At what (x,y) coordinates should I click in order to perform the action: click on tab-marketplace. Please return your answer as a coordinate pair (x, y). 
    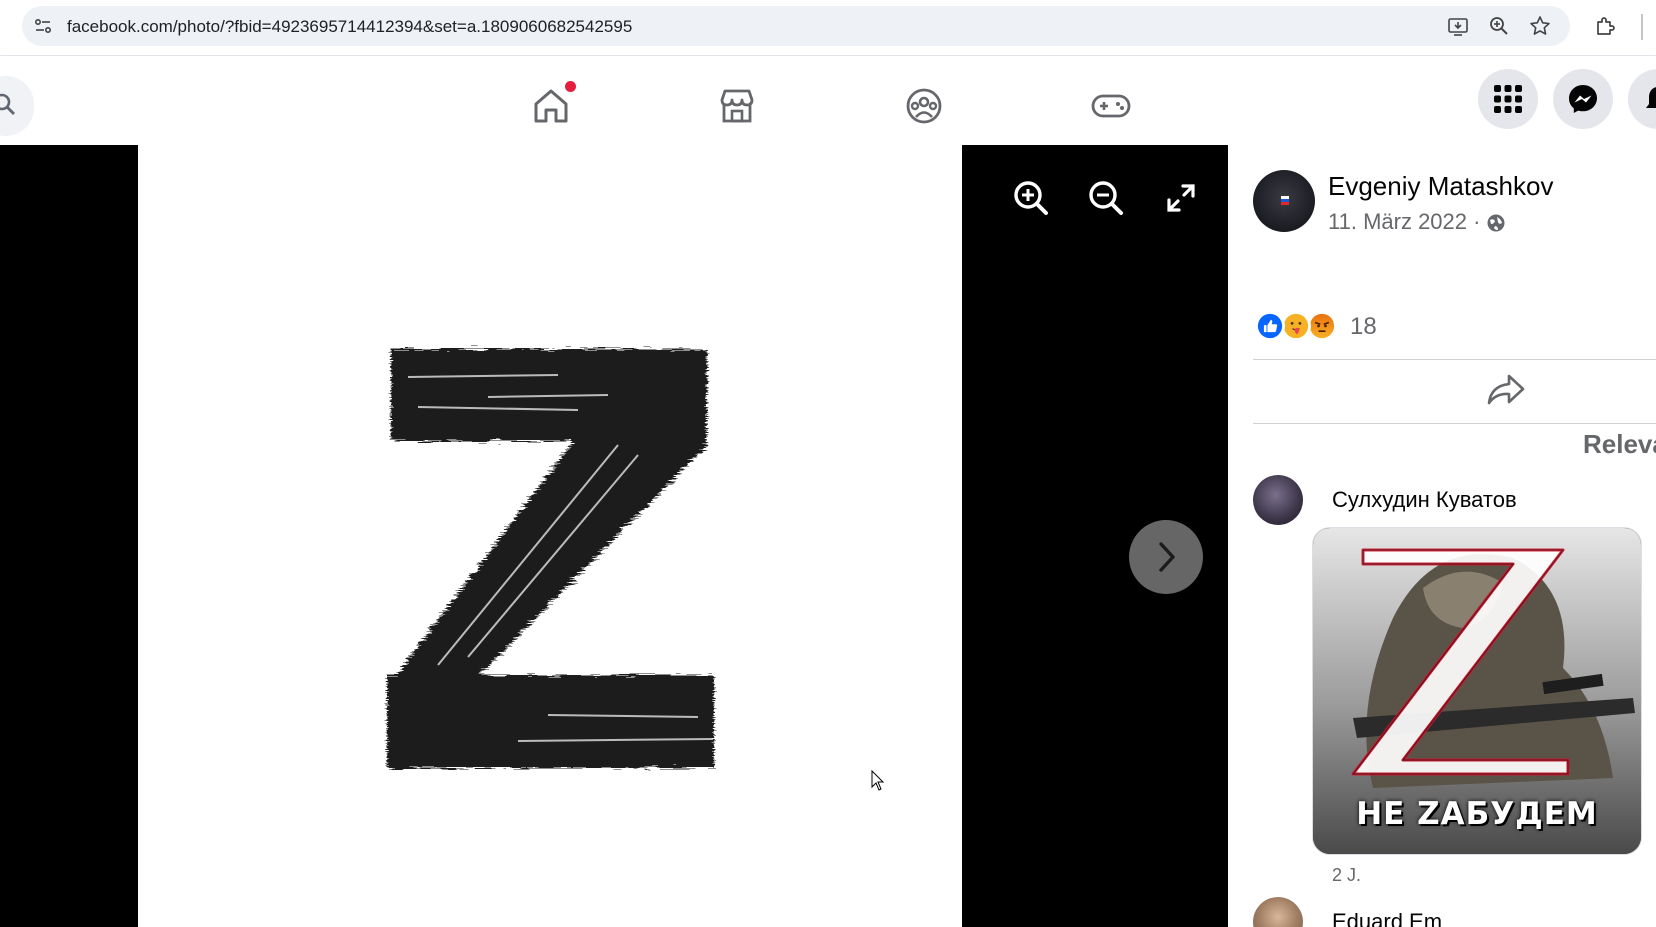
    Looking at the image, I should click on (737, 106).